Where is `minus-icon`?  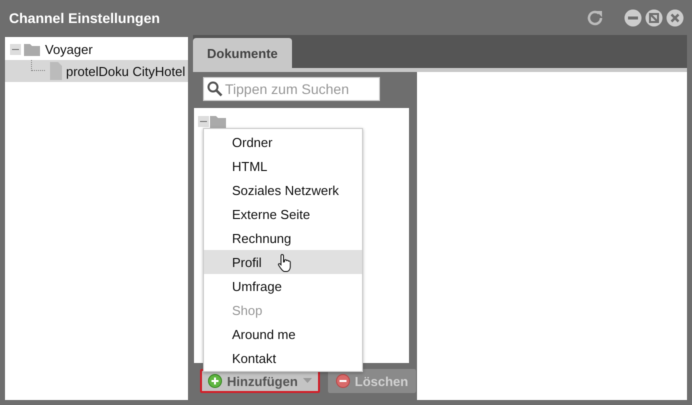 minus-icon is located at coordinates (343, 381).